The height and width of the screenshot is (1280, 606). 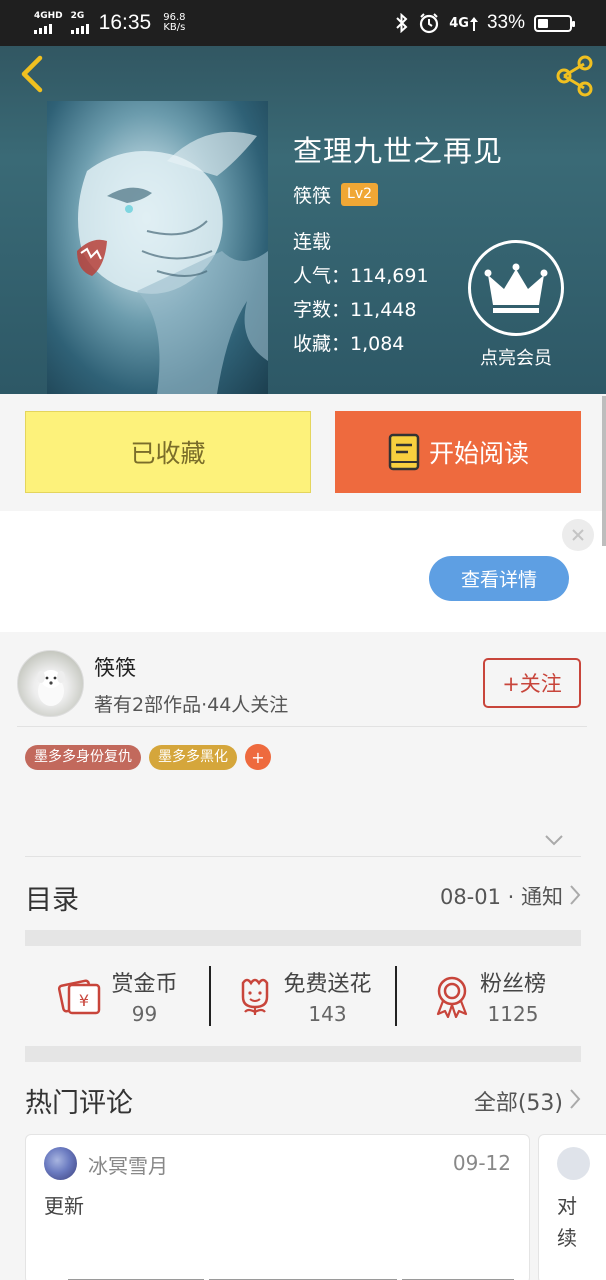 What do you see at coordinates (302, 688) in the screenshot?
I see `author-card: 筷筷 著有2部作品·44人关注 +关注` at bounding box center [302, 688].